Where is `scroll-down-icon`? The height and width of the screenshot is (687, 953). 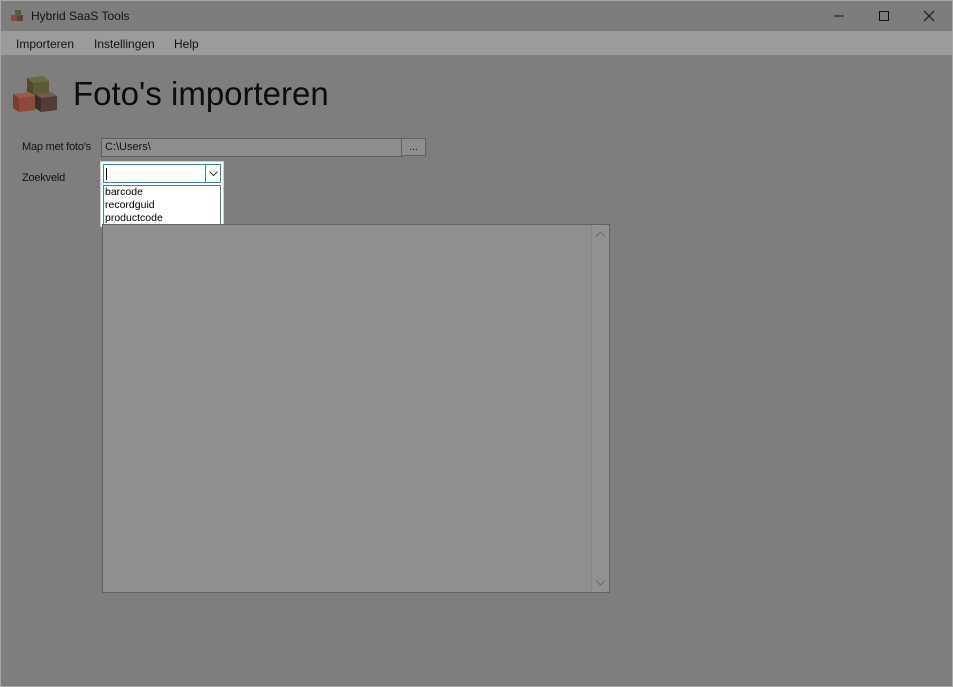
scroll-down-icon is located at coordinates (600, 583).